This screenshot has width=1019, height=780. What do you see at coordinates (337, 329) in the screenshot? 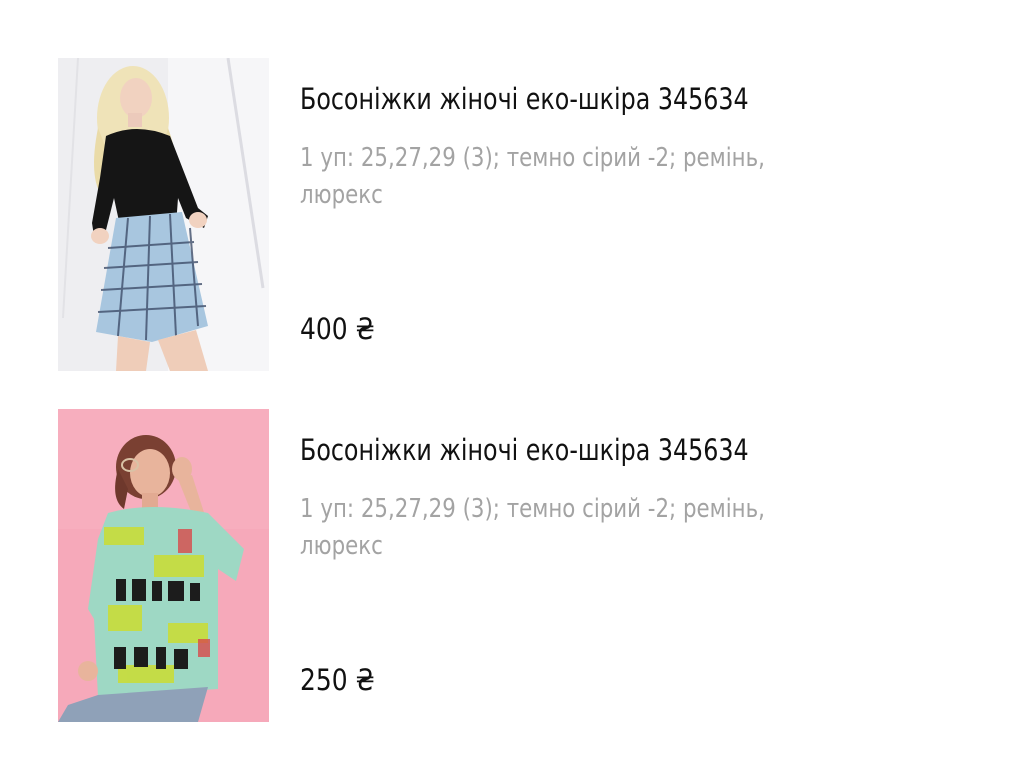
I see `product-price: 400 ₴` at bounding box center [337, 329].